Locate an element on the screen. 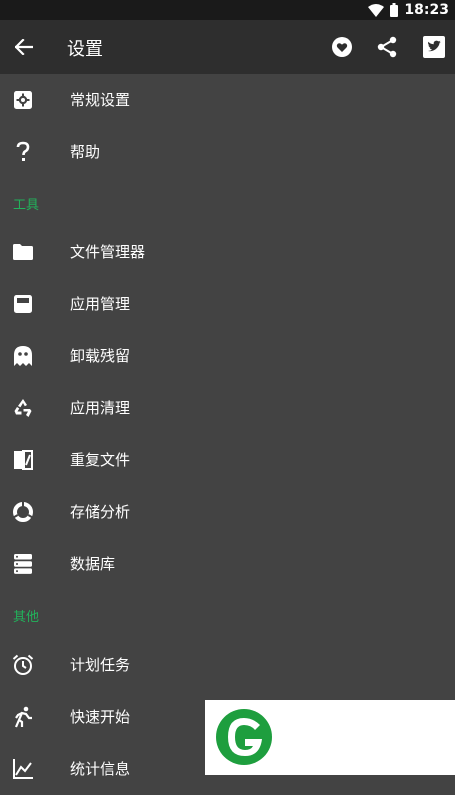 The height and width of the screenshot is (795, 455). twitter-icon is located at coordinates (434, 47).